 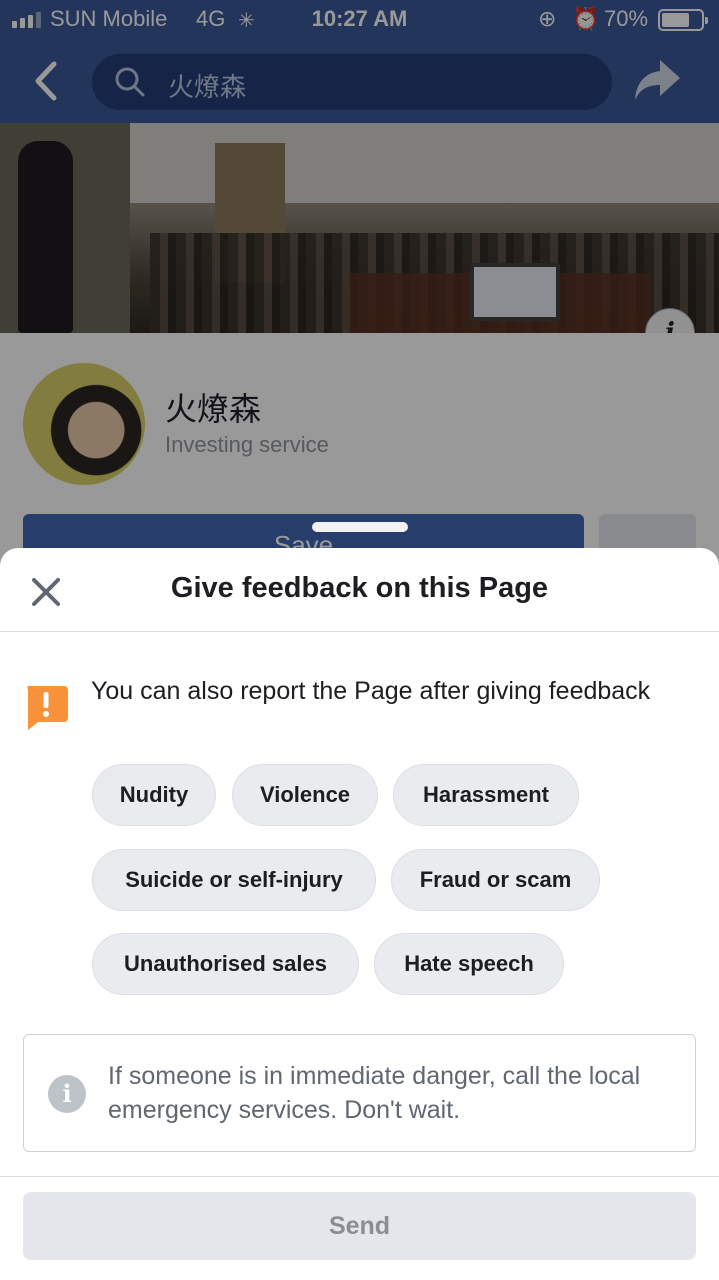 What do you see at coordinates (360, 527) in the screenshot?
I see `sheet-grabber-handle` at bounding box center [360, 527].